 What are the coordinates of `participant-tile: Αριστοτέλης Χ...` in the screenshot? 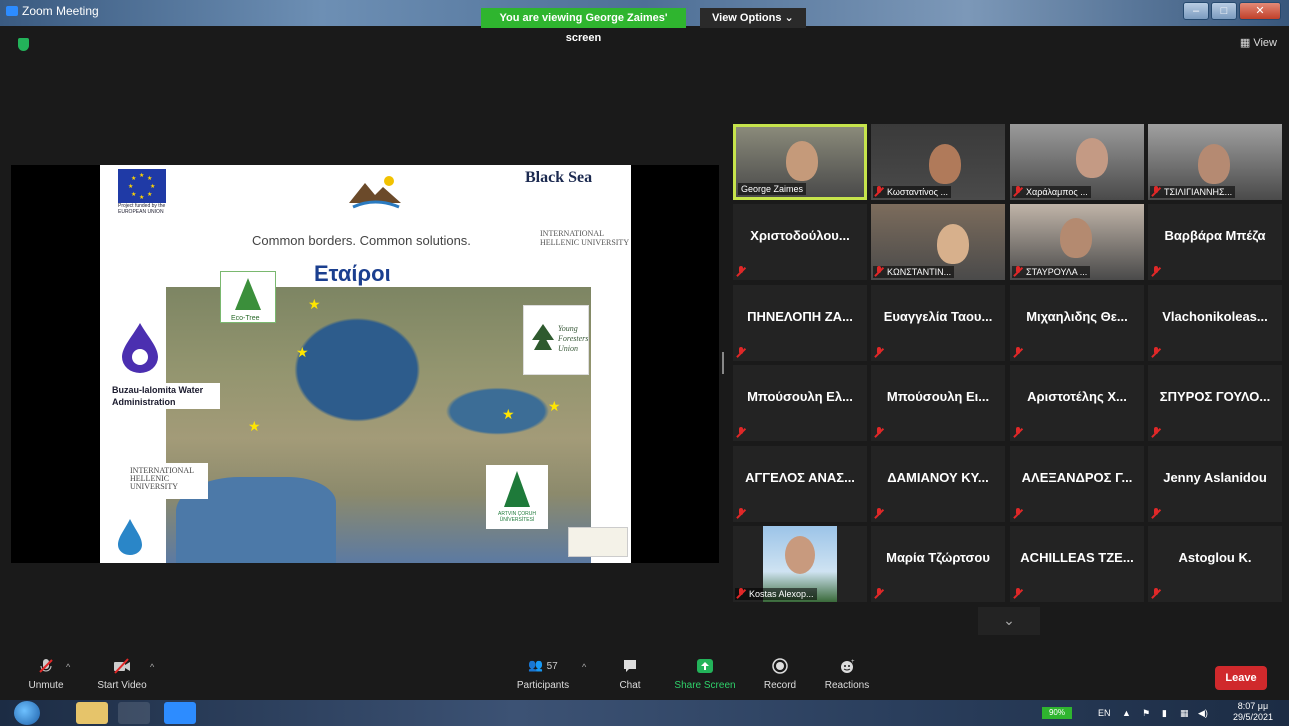 It's located at (1077, 403).